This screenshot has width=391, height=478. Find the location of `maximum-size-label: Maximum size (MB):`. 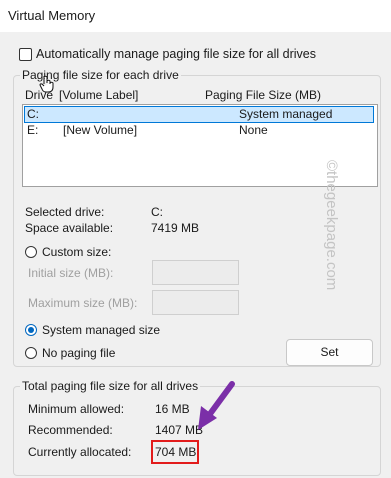

maximum-size-label: Maximum size (MB): is located at coordinates (83, 303).